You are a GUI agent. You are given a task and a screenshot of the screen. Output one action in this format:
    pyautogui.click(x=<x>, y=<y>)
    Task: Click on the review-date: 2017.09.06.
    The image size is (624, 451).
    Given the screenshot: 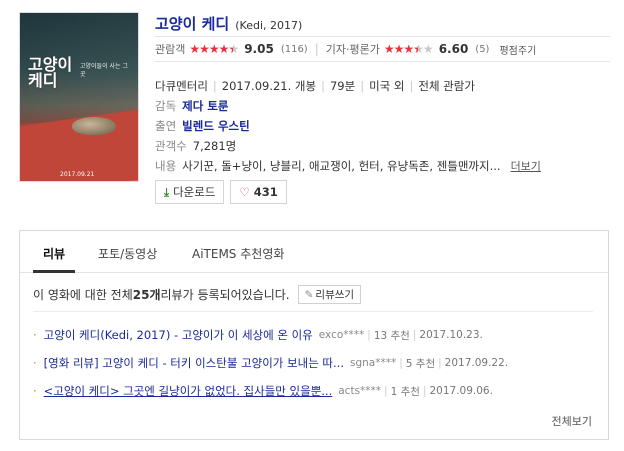 What is the action you would take?
    pyautogui.click(x=461, y=391)
    